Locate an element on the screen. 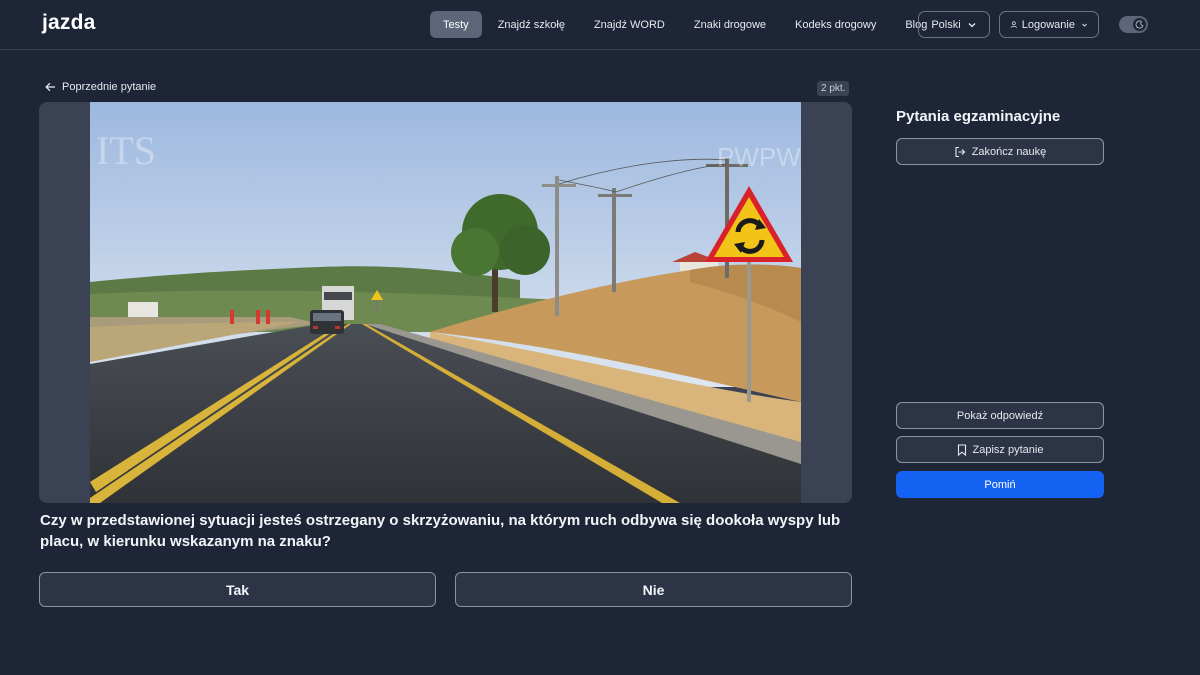  previous-question-link: Poprzednie pytanie is located at coordinates (100, 87).